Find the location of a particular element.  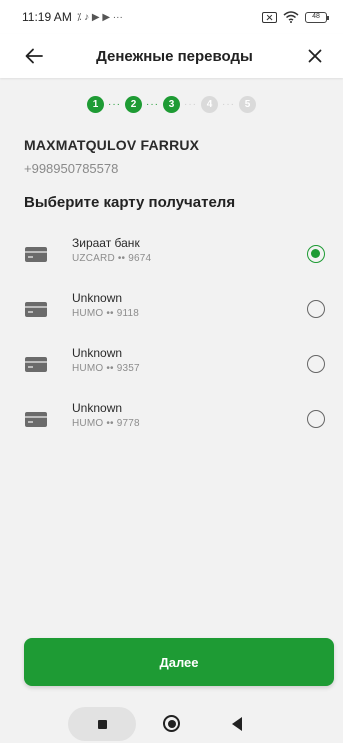

arrow-left-icon is located at coordinates (34, 56).